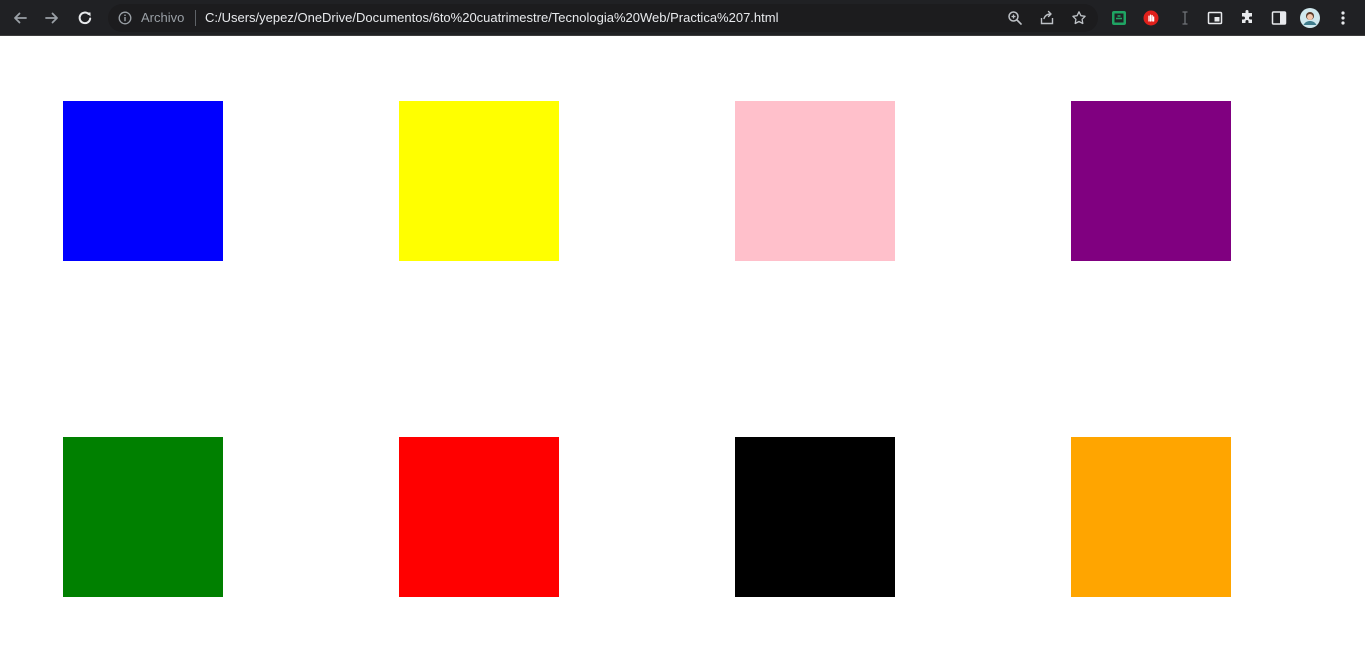 Image resolution: width=1365 pixels, height=652 pixels. What do you see at coordinates (1215, 18) in the screenshot?
I see `picture-in-picture-icon` at bounding box center [1215, 18].